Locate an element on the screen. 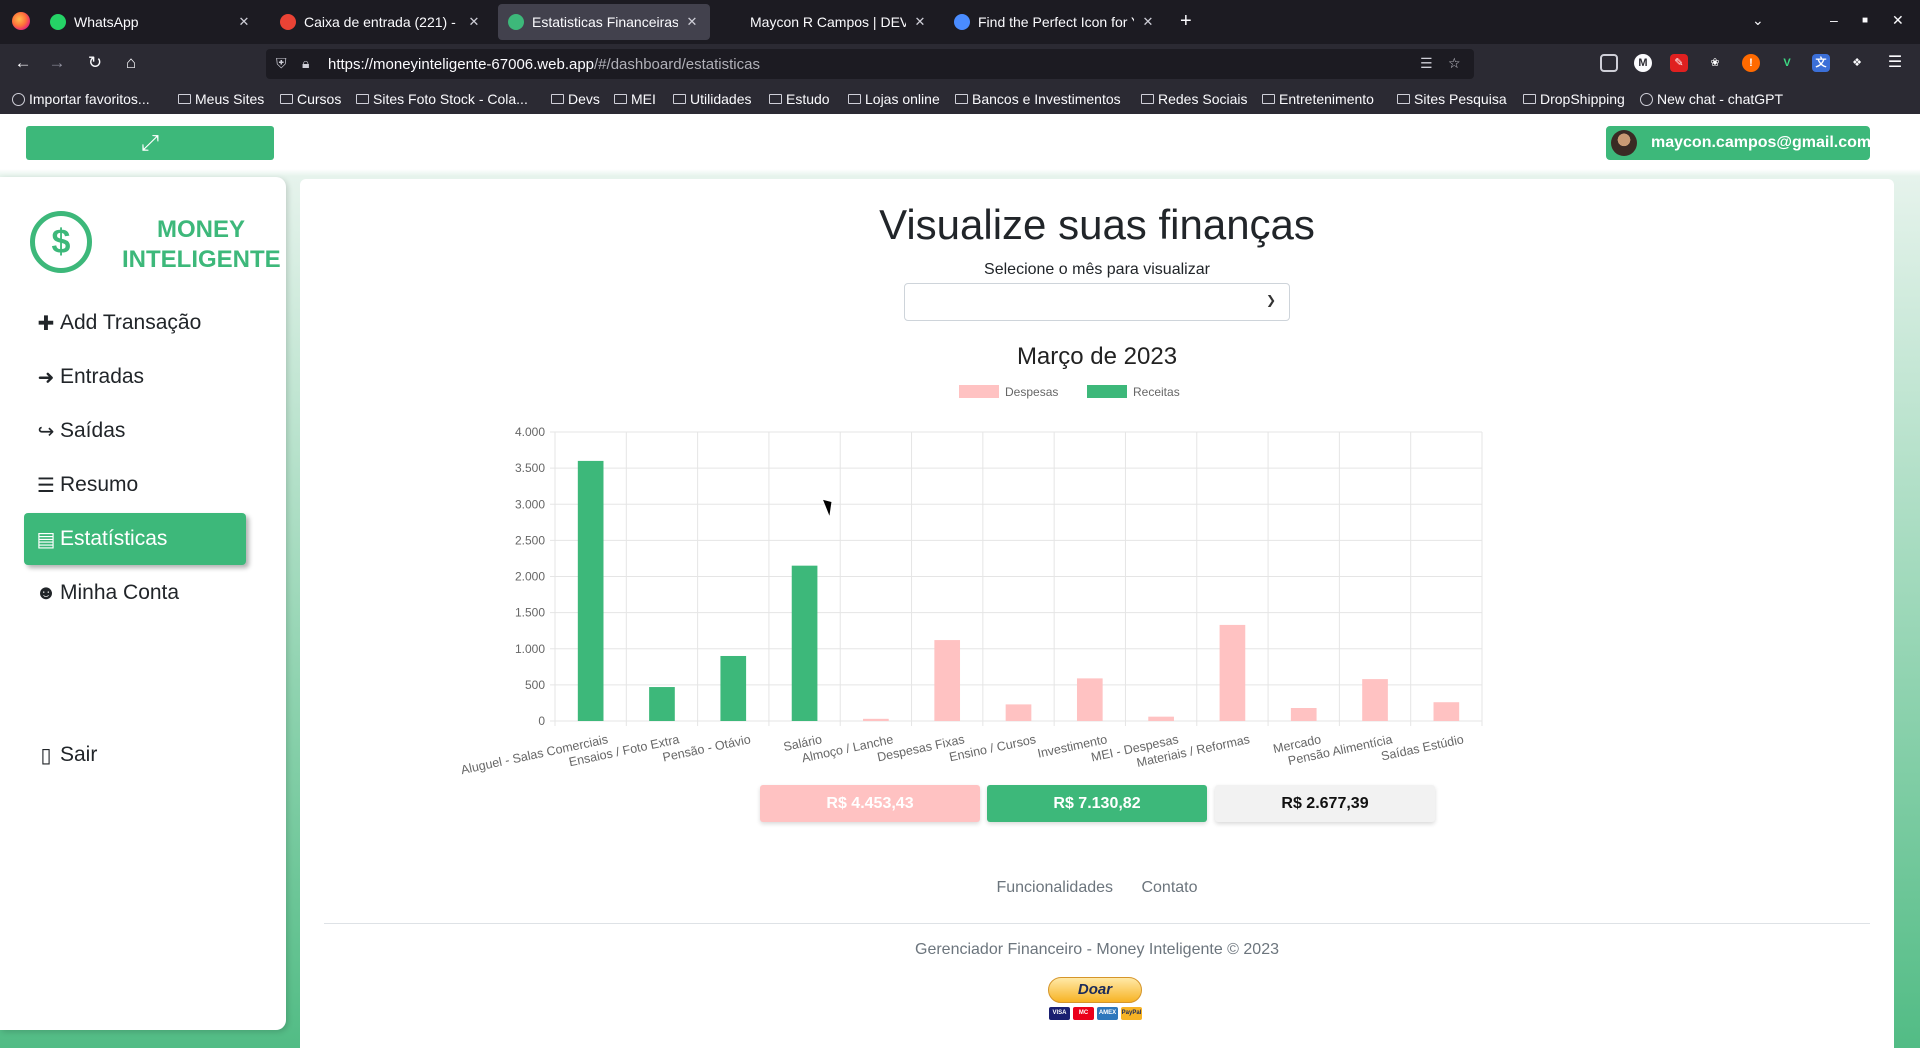 This screenshot has height=1048, width=1920. sidebar-item-minha-conta: ☻ Minha Conta is located at coordinates (135, 593).